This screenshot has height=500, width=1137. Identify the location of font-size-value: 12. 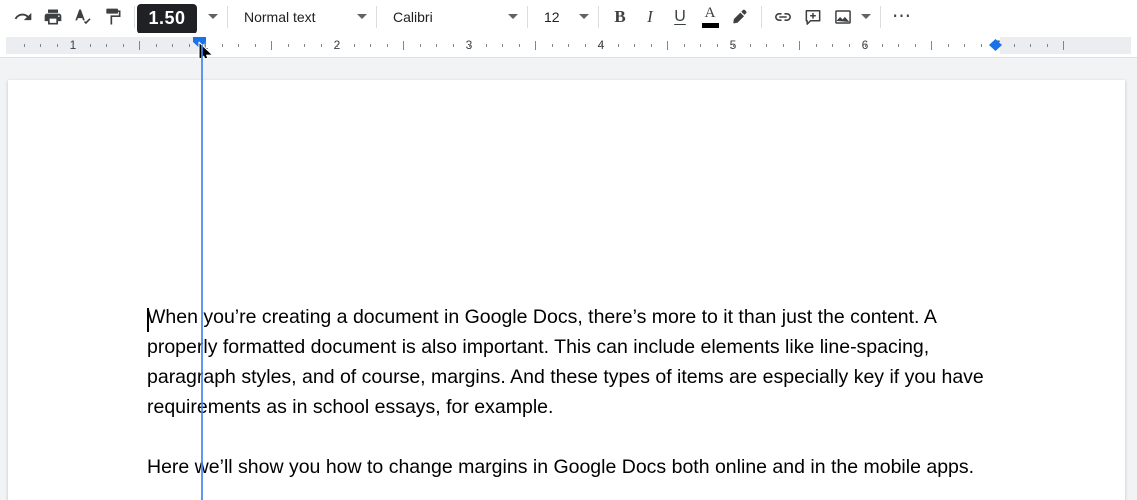
(555, 17).